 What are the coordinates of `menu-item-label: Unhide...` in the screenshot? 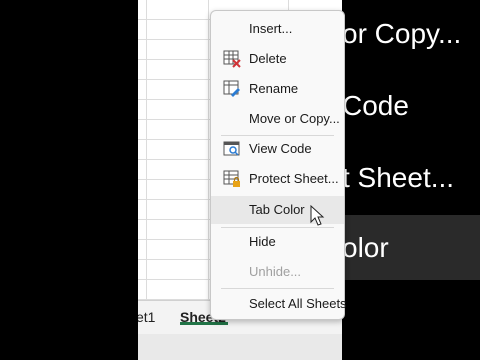 It's located at (275, 271).